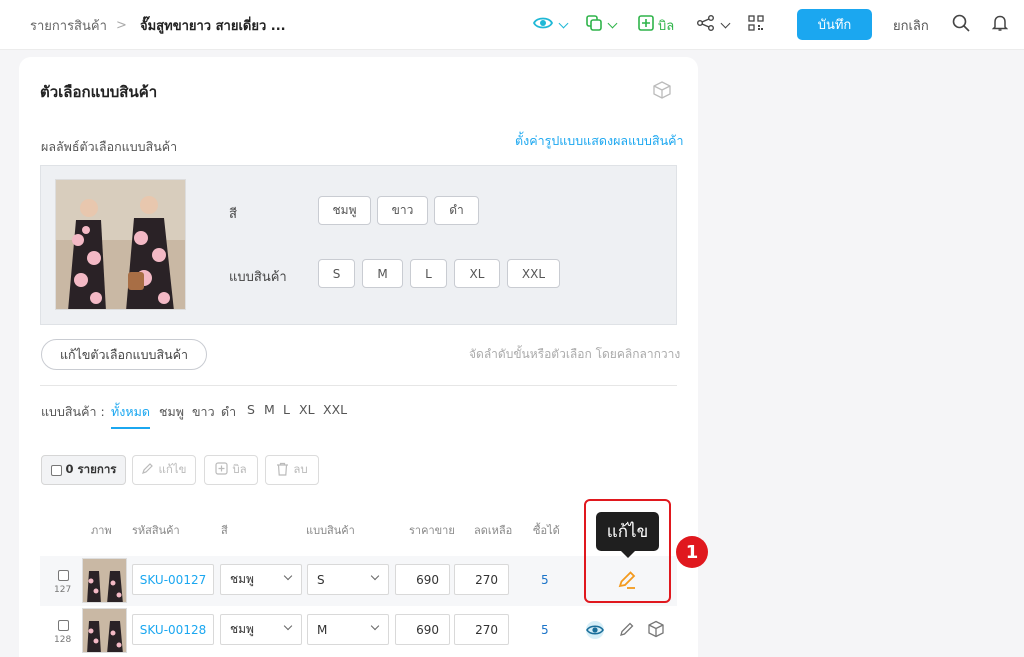  I want to click on qr-code-icon, so click(756, 25).